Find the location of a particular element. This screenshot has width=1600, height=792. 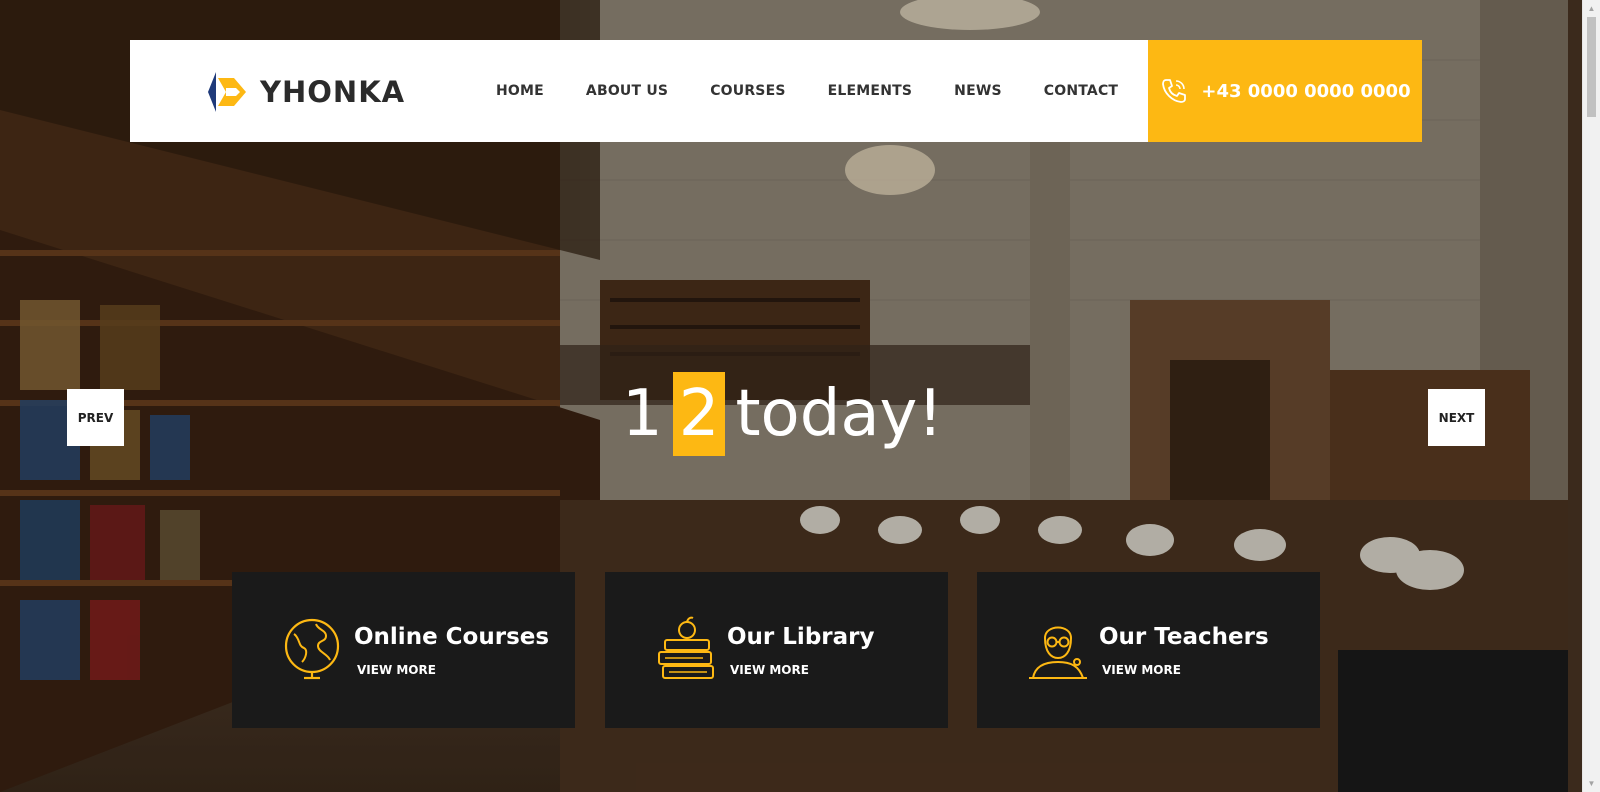

card-title: Our Teachers is located at coordinates (1184, 637).